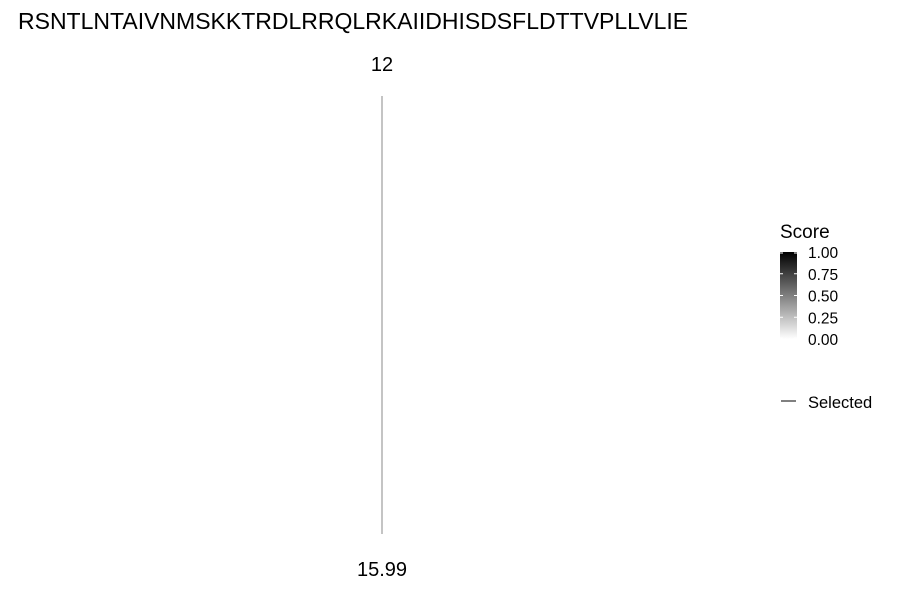 This screenshot has width=900, height=600. I want to click on score-legend-title: Score, so click(805, 232).